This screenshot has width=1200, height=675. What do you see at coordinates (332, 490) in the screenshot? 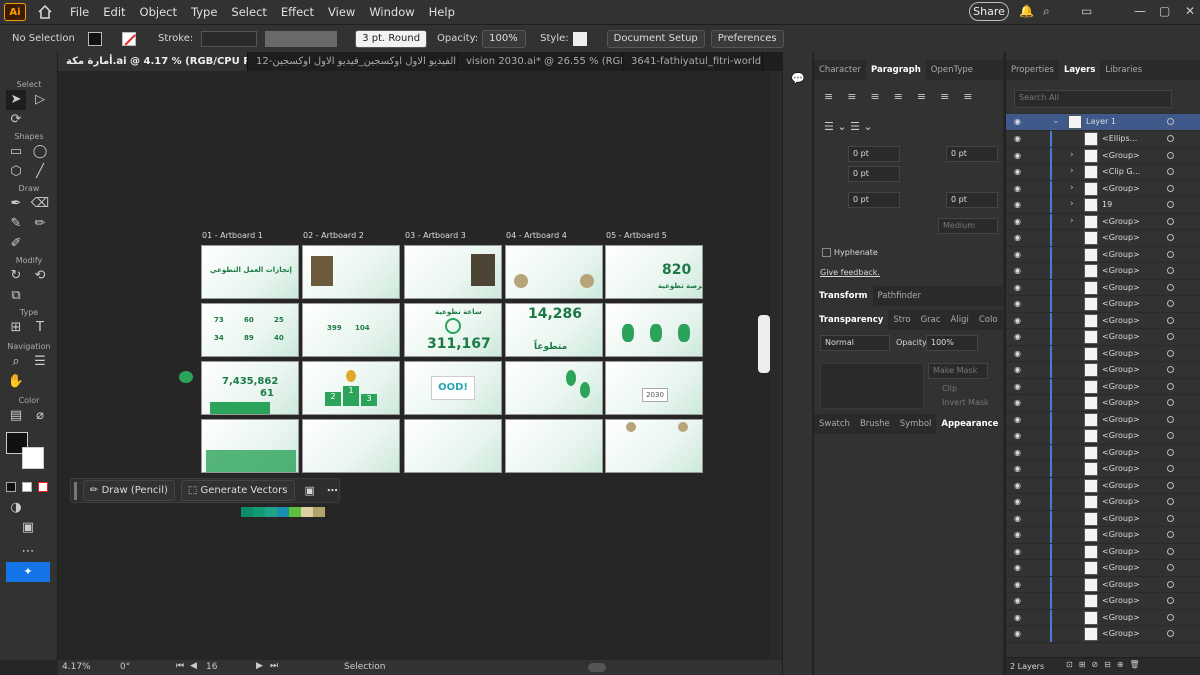
I see `more-options-icon: ⋯` at bounding box center [332, 490].